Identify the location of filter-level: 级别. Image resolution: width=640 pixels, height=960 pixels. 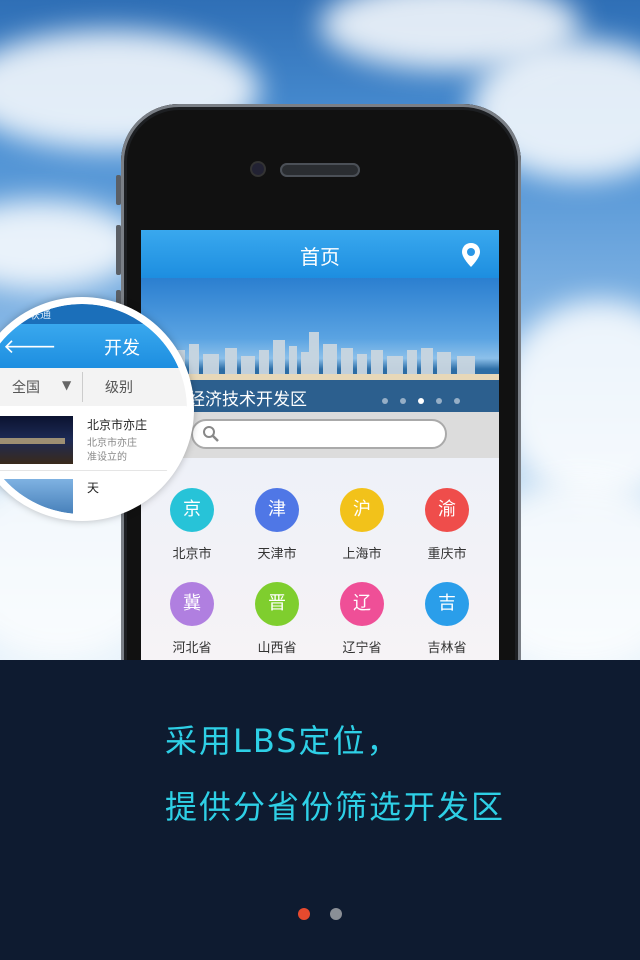
(119, 387).